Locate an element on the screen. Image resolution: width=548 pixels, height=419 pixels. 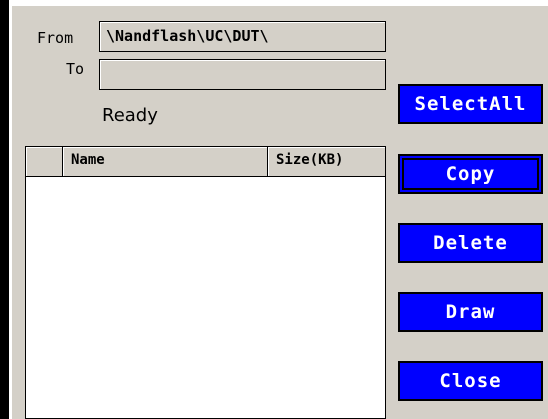
to-path-field is located at coordinates (242, 74).